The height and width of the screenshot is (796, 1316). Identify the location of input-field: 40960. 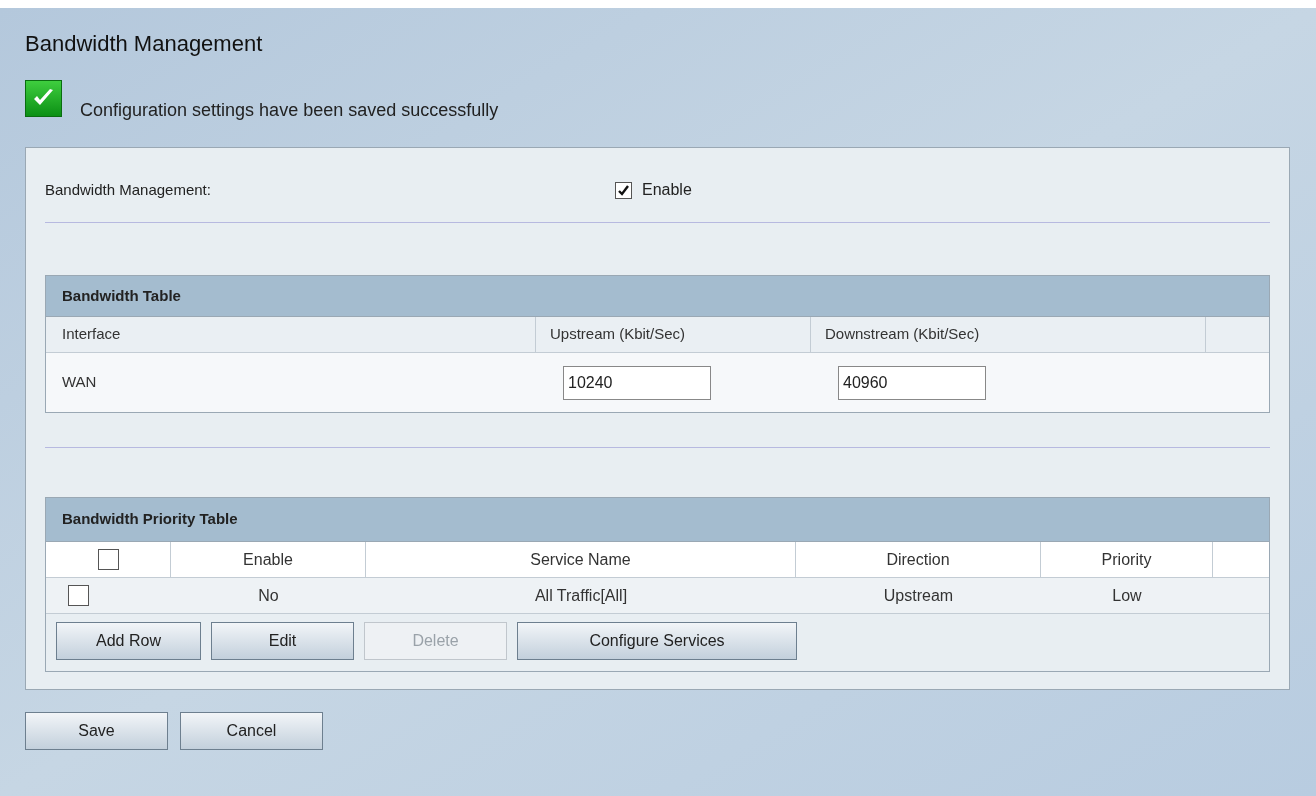
(912, 382).